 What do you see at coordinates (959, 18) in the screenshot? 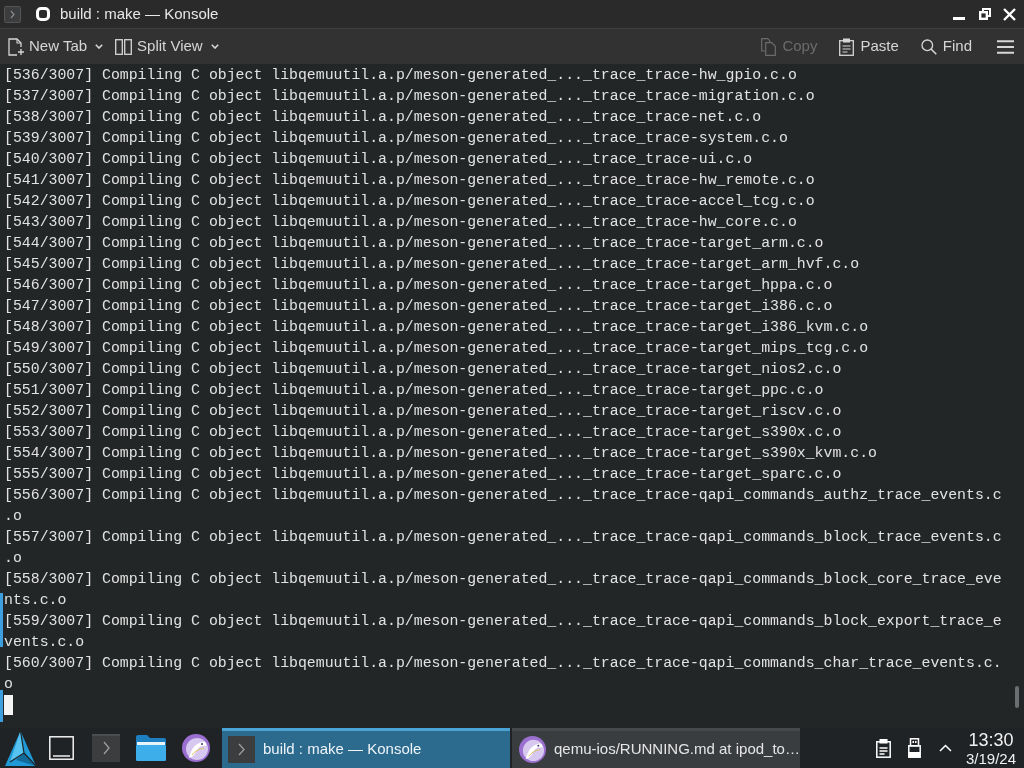
I see `minimize-icon` at bounding box center [959, 18].